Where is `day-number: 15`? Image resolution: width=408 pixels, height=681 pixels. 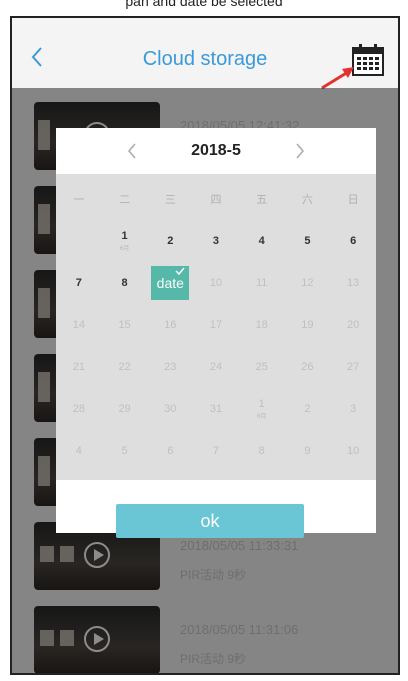 day-number: 15 is located at coordinates (124, 325).